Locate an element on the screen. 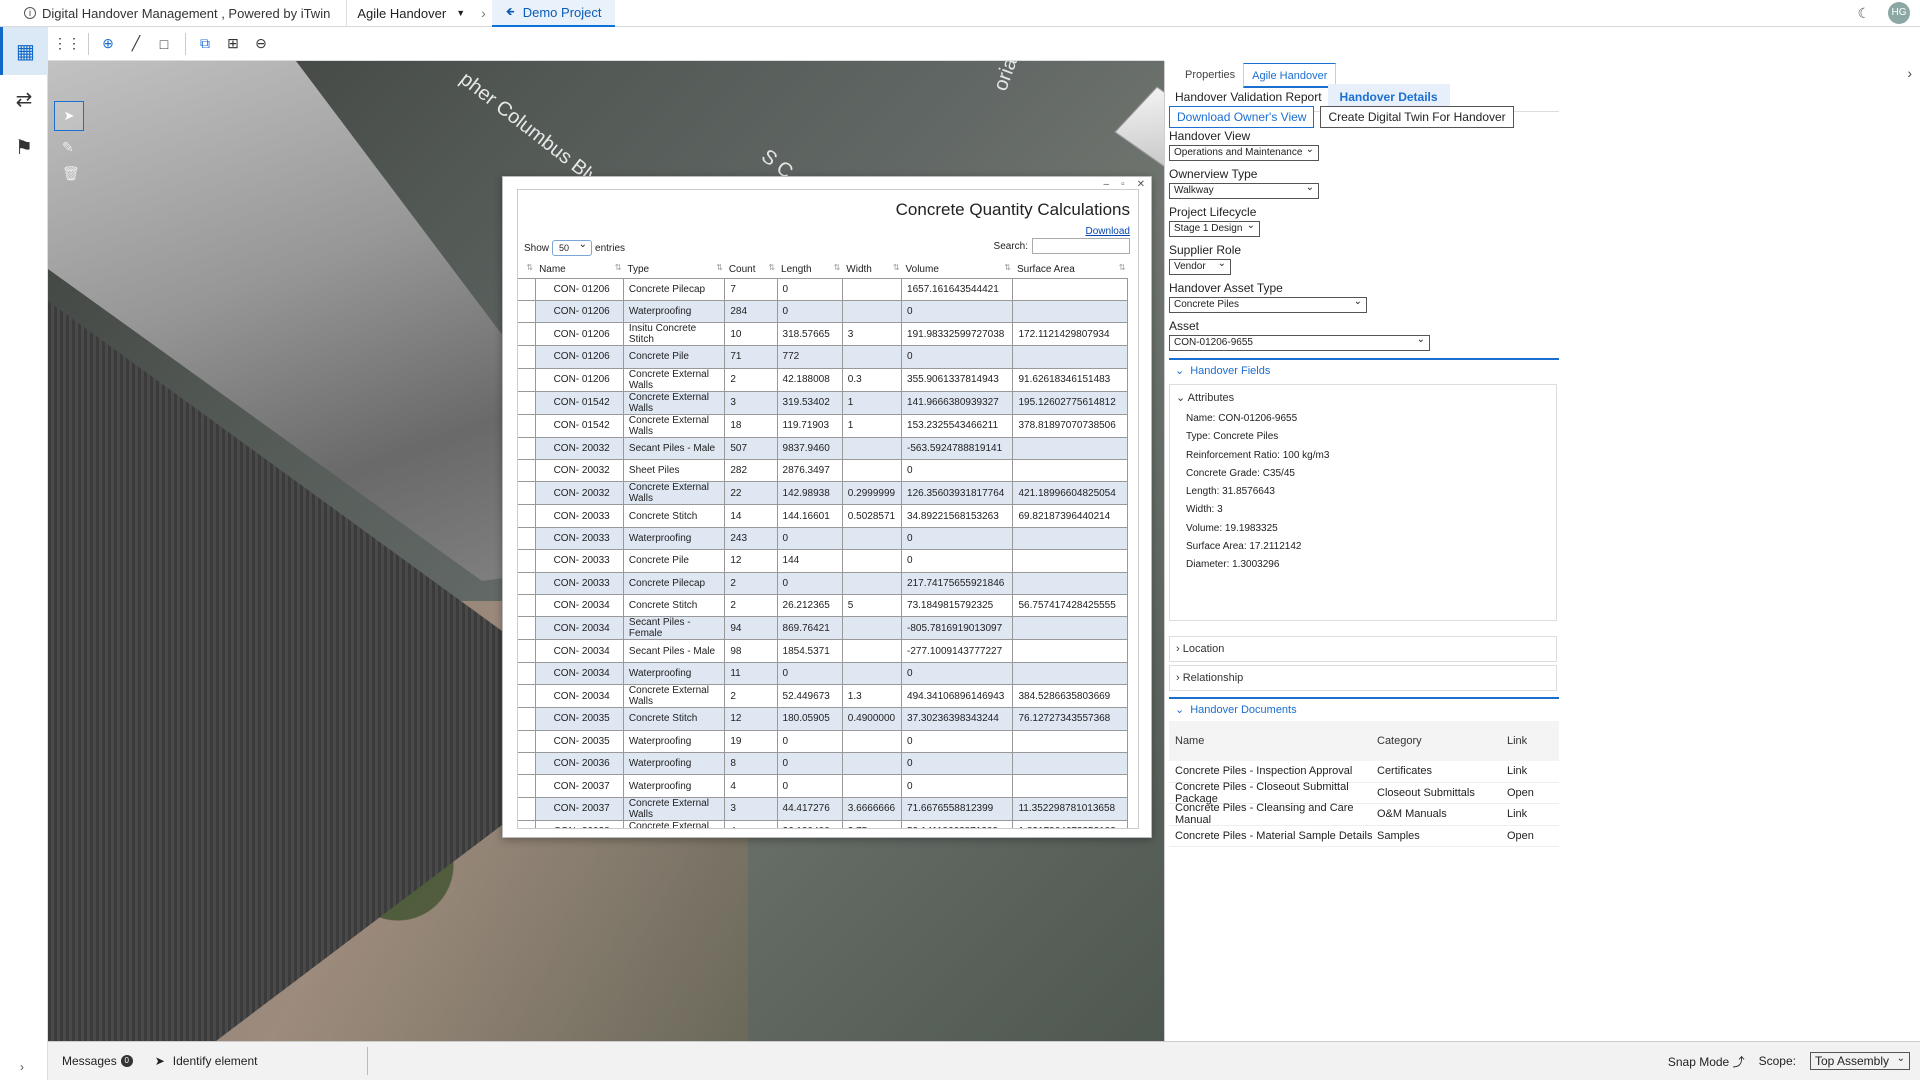  attributes-header: ⌄ Attributes is located at coordinates (1363, 397).